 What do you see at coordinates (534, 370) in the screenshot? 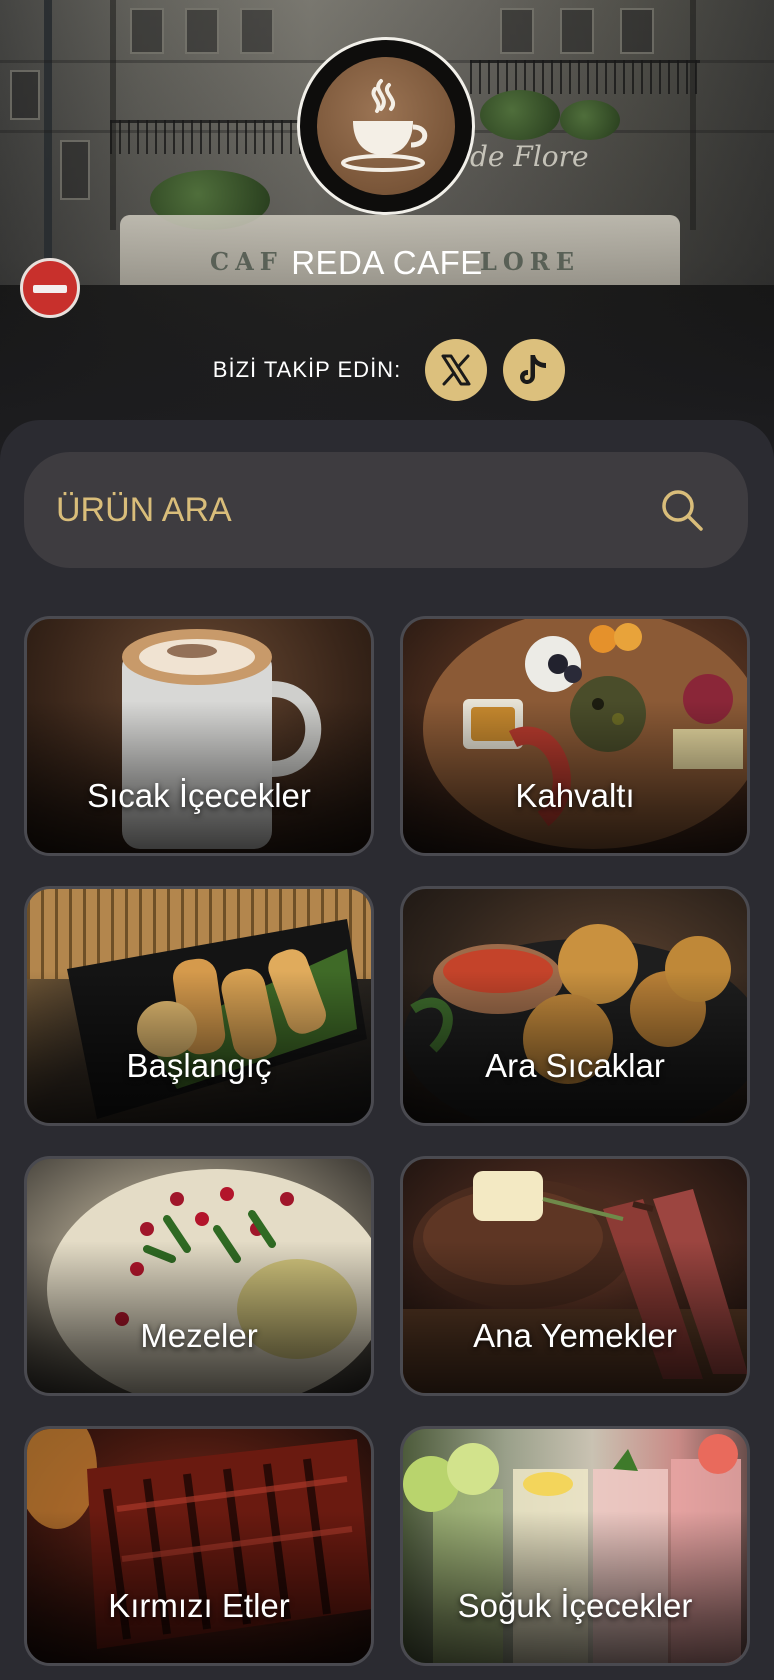
I see `tiktok-icon` at bounding box center [534, 370].